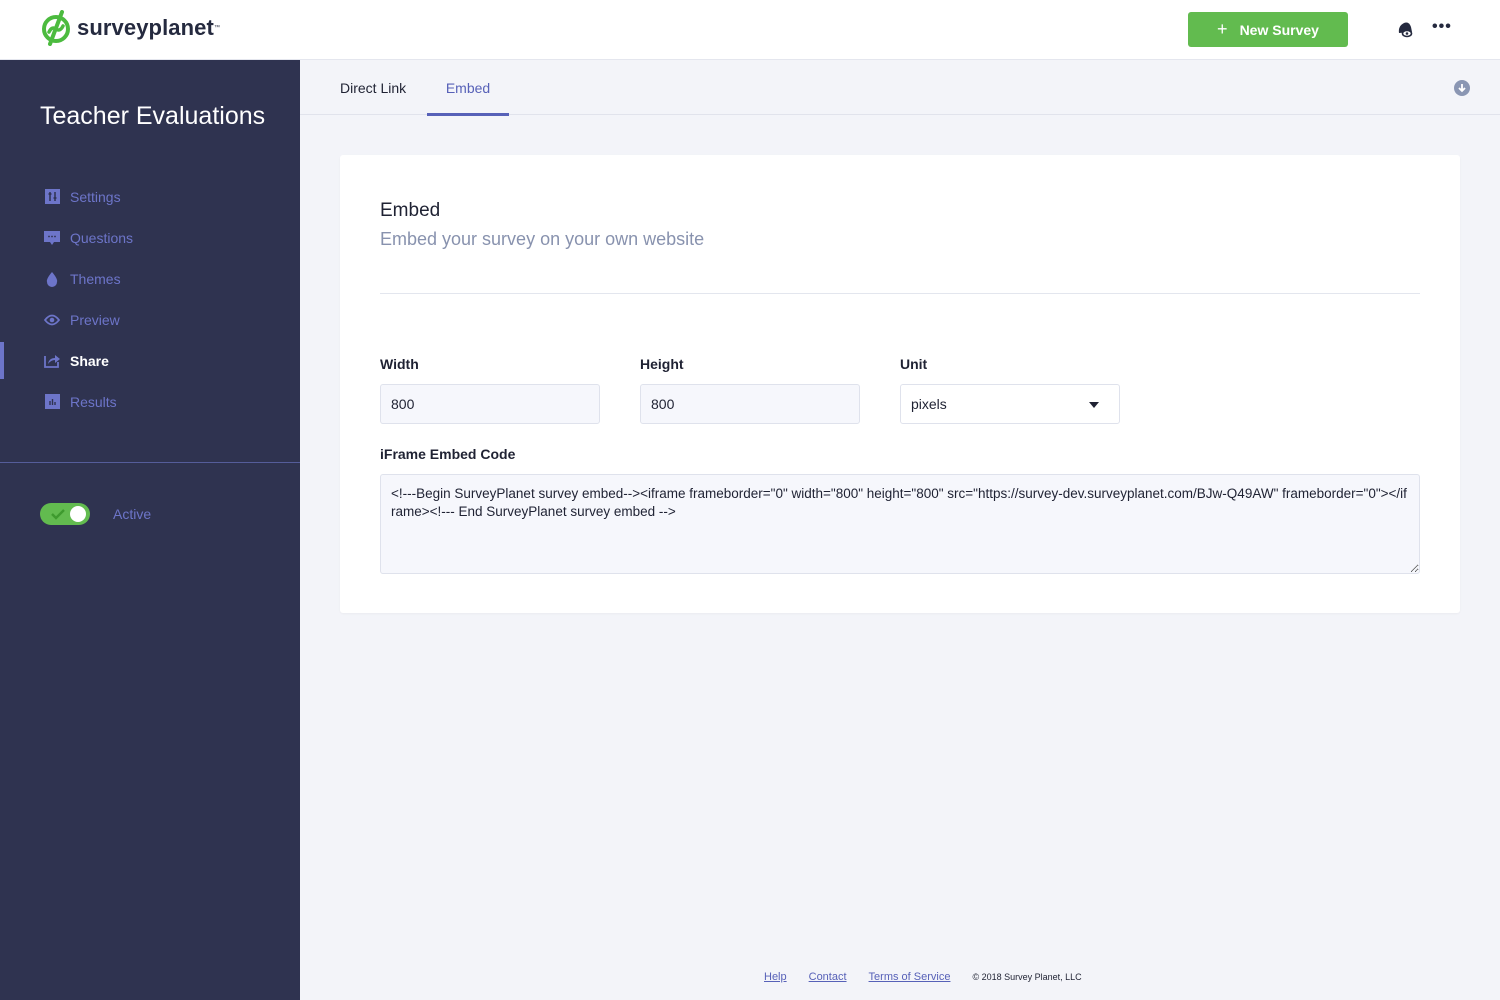  Describe the element at coordinates (52, 279) in the screenshot. I see `droplet-icon` at that location.